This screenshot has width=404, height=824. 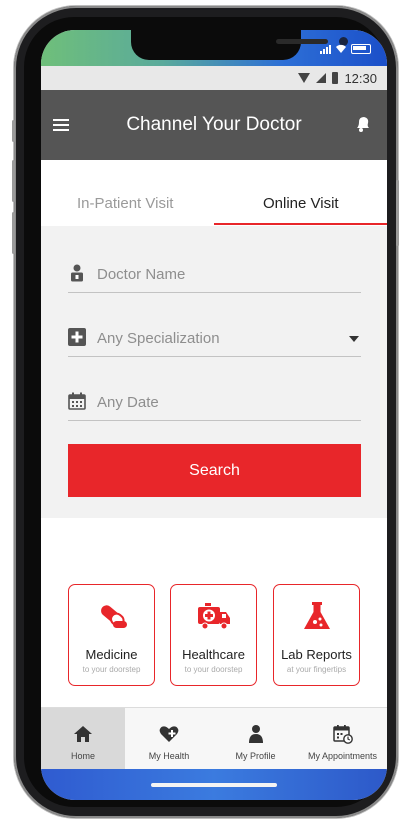 I want to click on ios-status-icons, so click(x=345, y=49).